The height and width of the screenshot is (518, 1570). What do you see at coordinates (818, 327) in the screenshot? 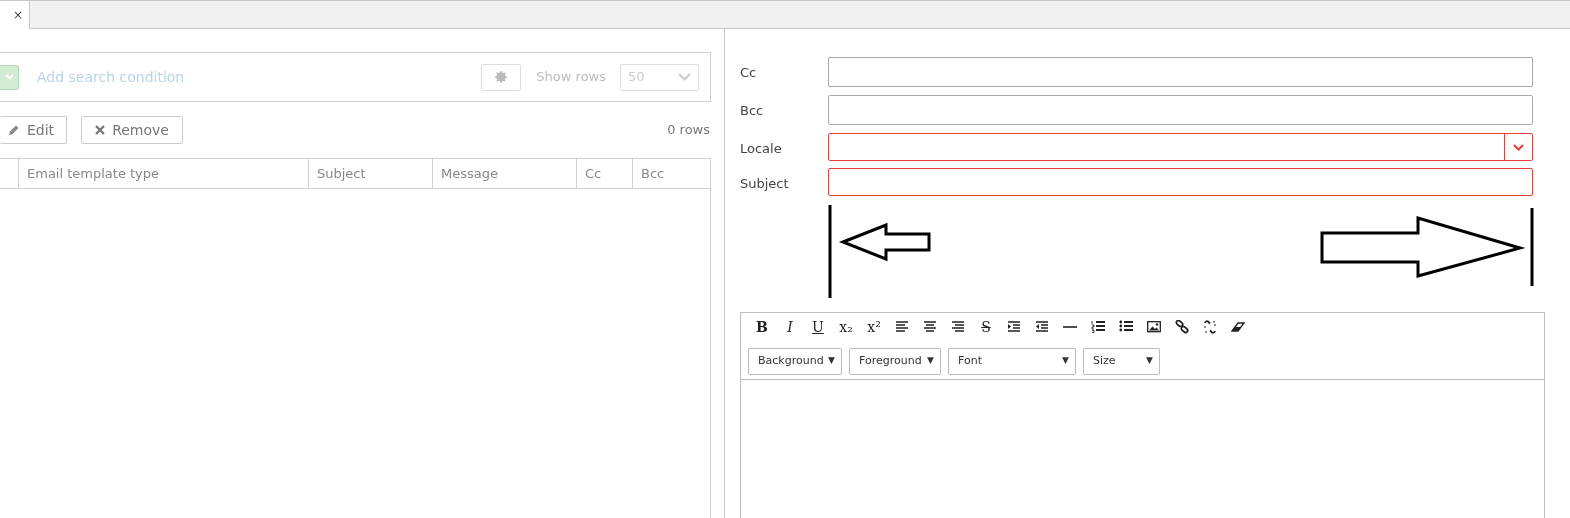
I see `toolbar-button: U` at bounding box center [818, 327].